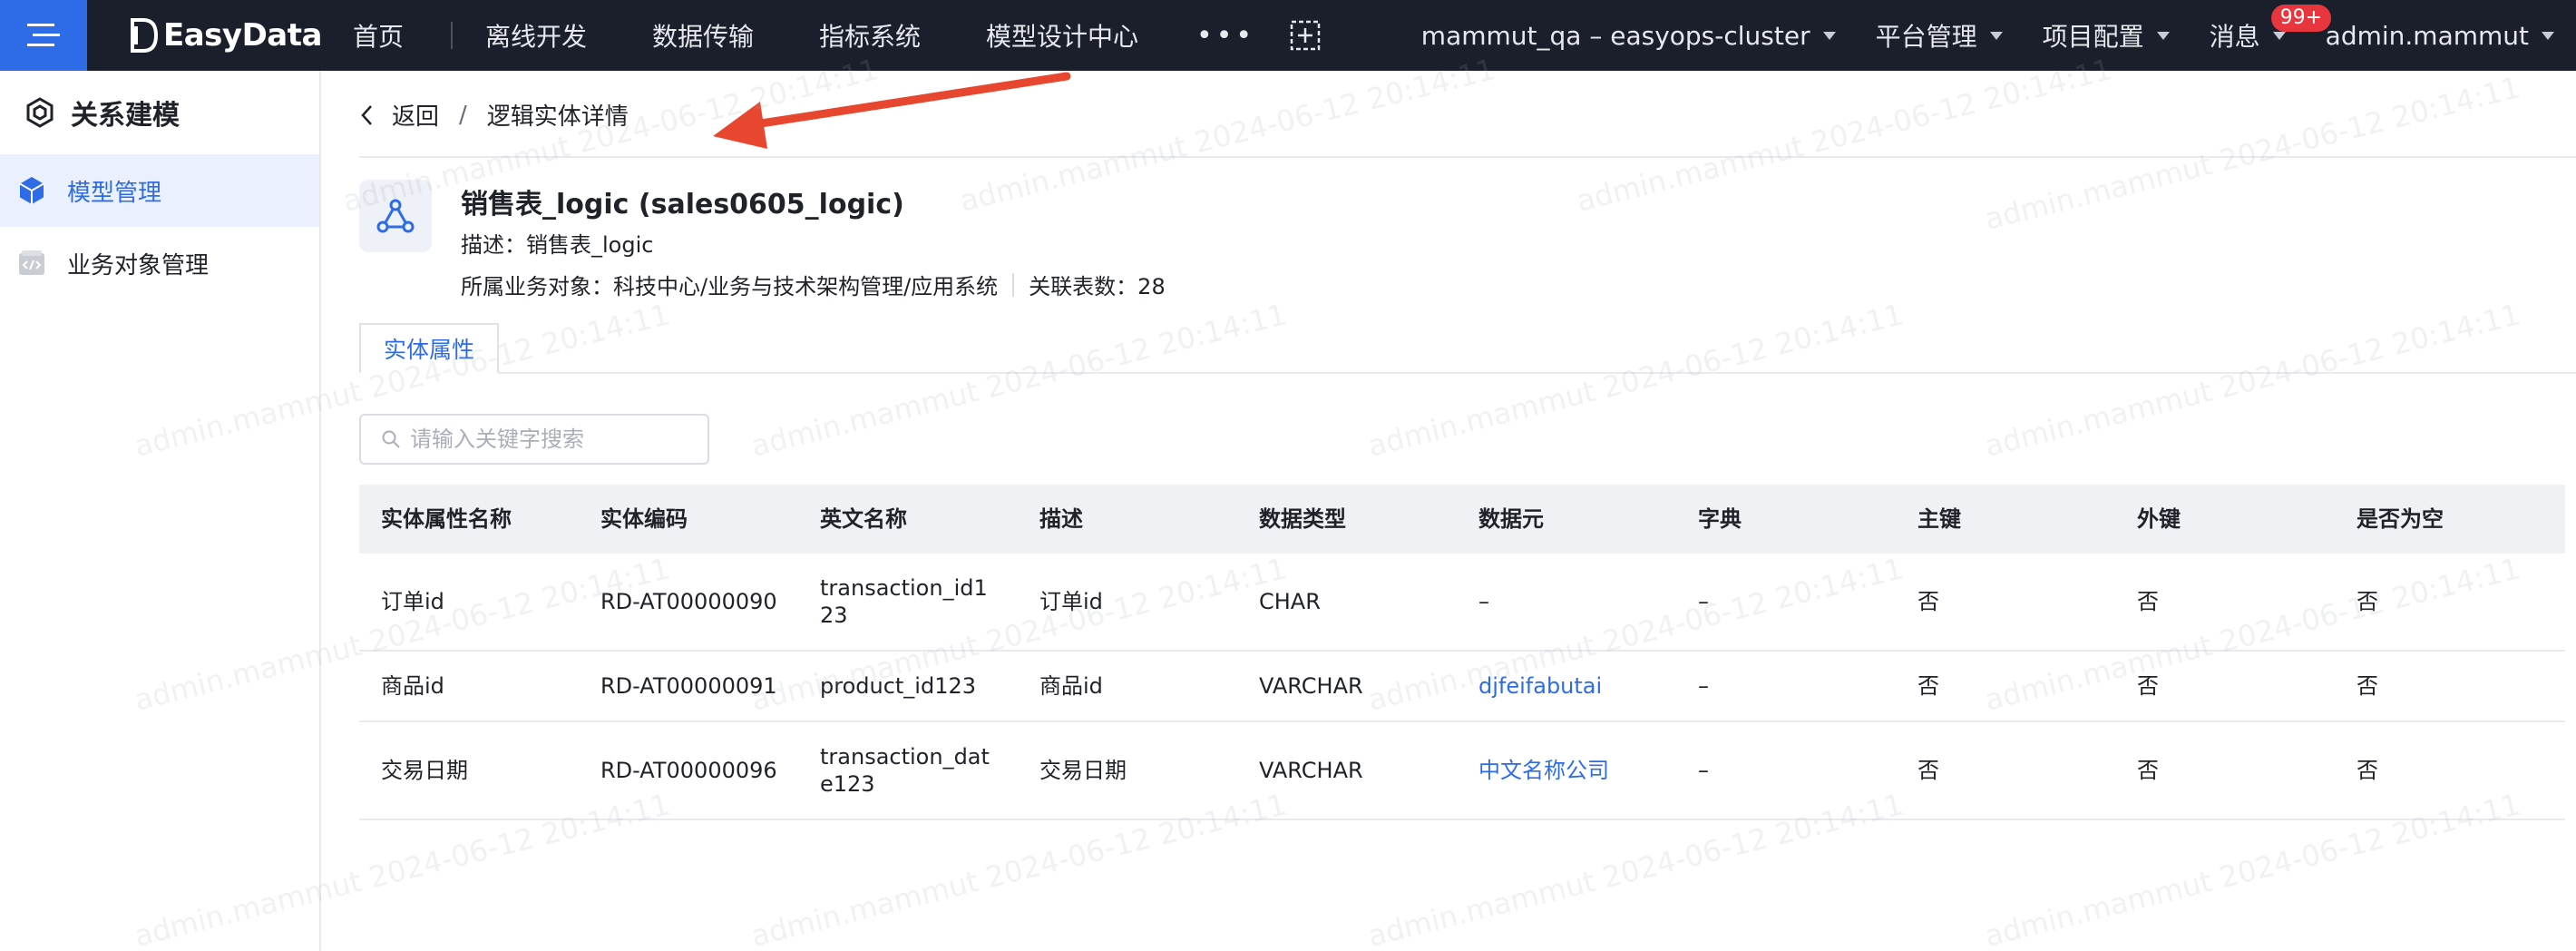 The image size is (2576, 951). What do you see at coordinates (905, 771) in the screenshot?
I see `cell-english-name: transaction_date123` at bounding box center [905, 771].